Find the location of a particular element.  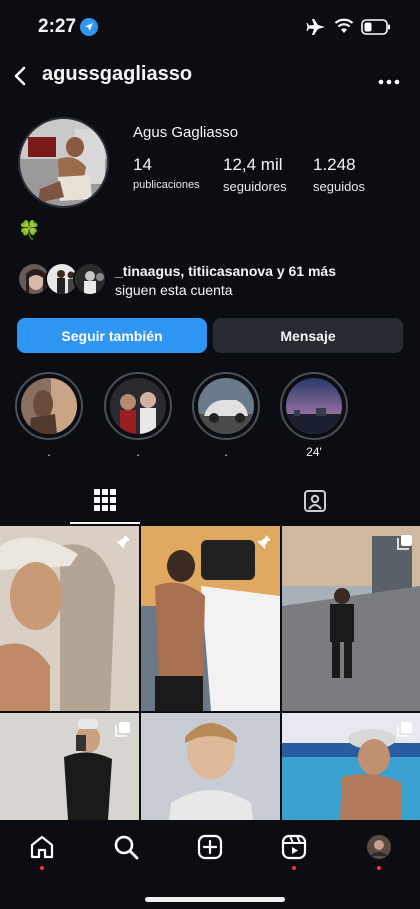

tab-posts-grid is located at coordinates (105, 503).